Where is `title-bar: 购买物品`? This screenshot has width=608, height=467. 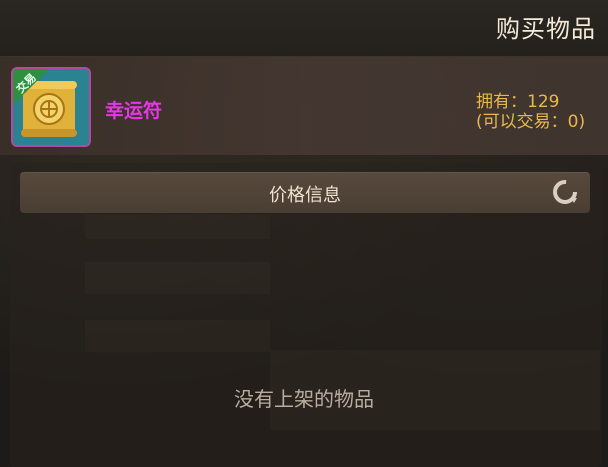
title-bar: 购买物品 is located at coordinates (304, 28).